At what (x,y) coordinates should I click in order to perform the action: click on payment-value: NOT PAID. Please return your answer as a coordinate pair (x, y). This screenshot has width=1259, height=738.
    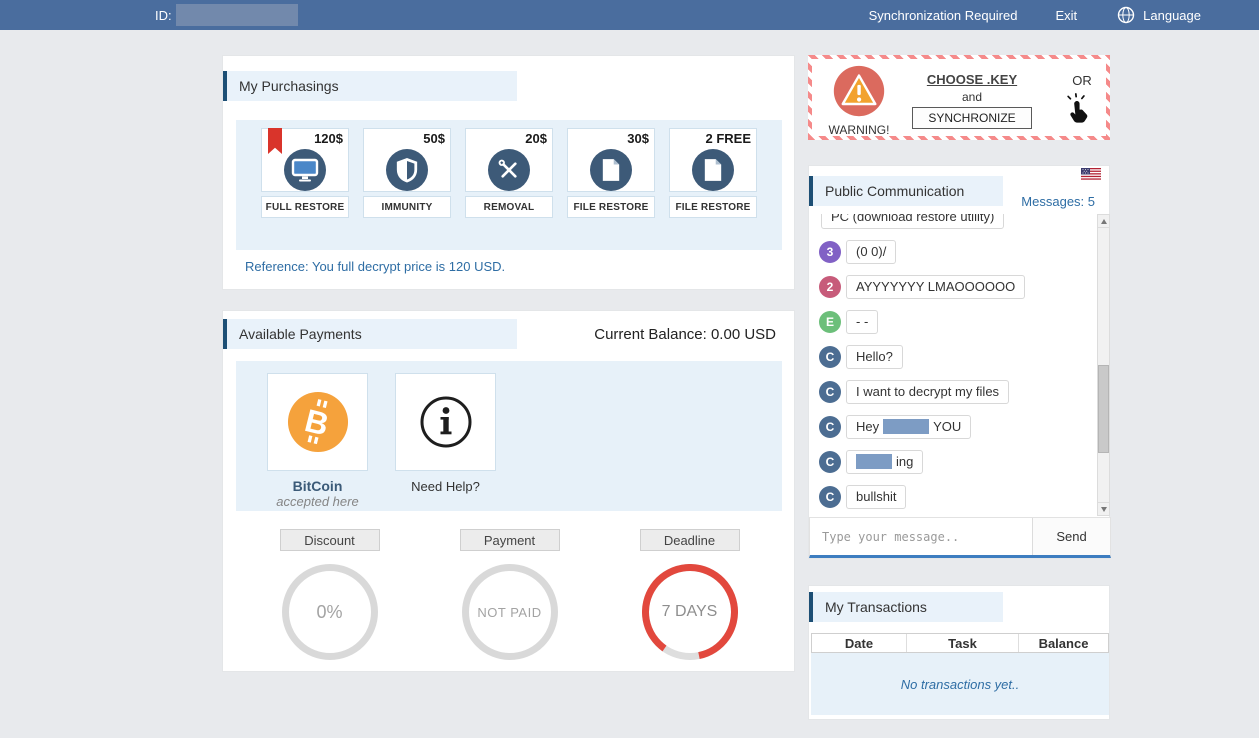
    Looking at the image, I should click on (509, 612).